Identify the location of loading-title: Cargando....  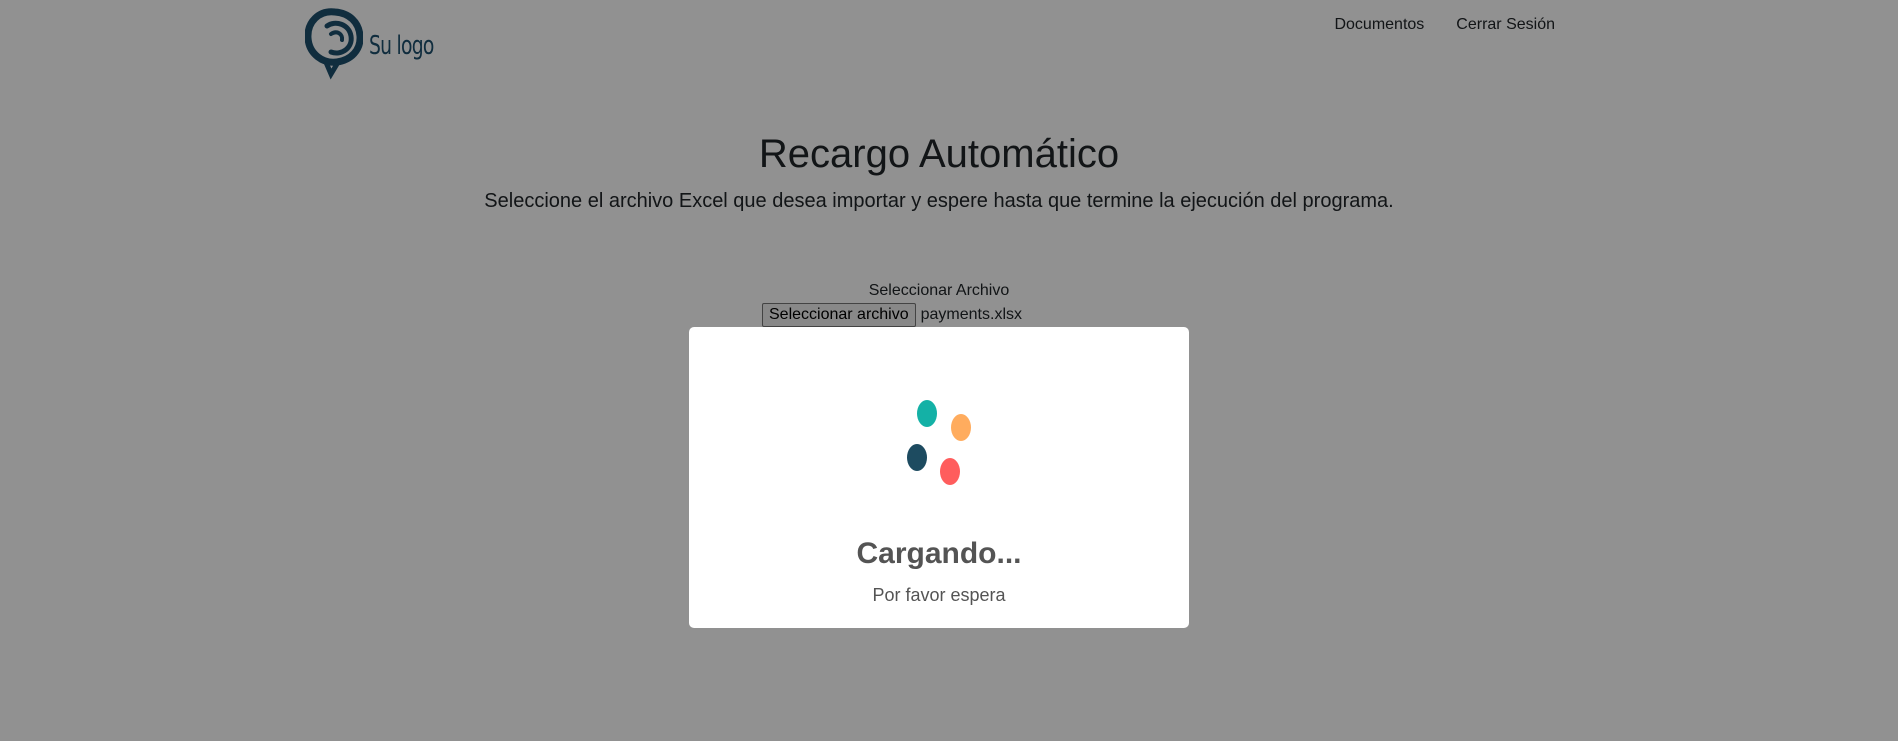
(939, 553).